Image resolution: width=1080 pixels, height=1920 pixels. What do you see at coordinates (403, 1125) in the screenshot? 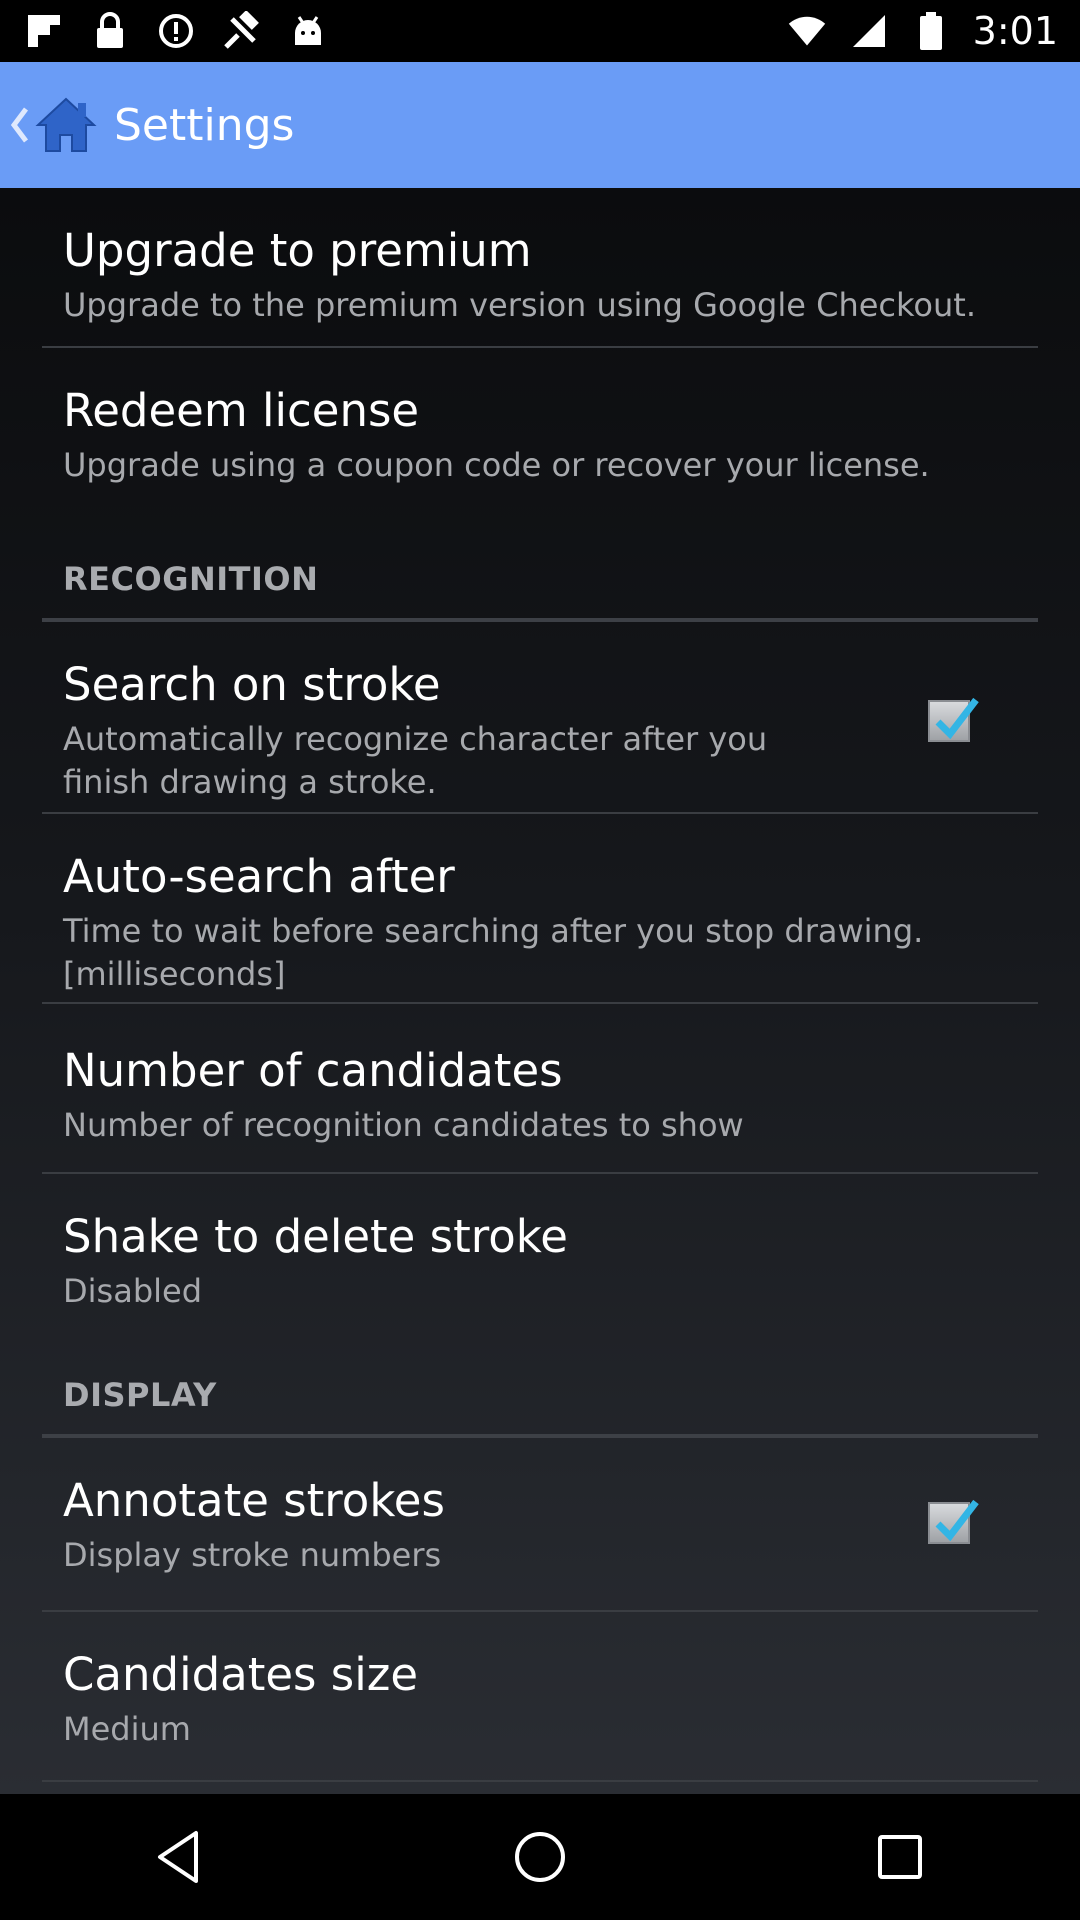
I see `item-summary: Number of recognition candidates to show` at bounding box center [403, 1125].